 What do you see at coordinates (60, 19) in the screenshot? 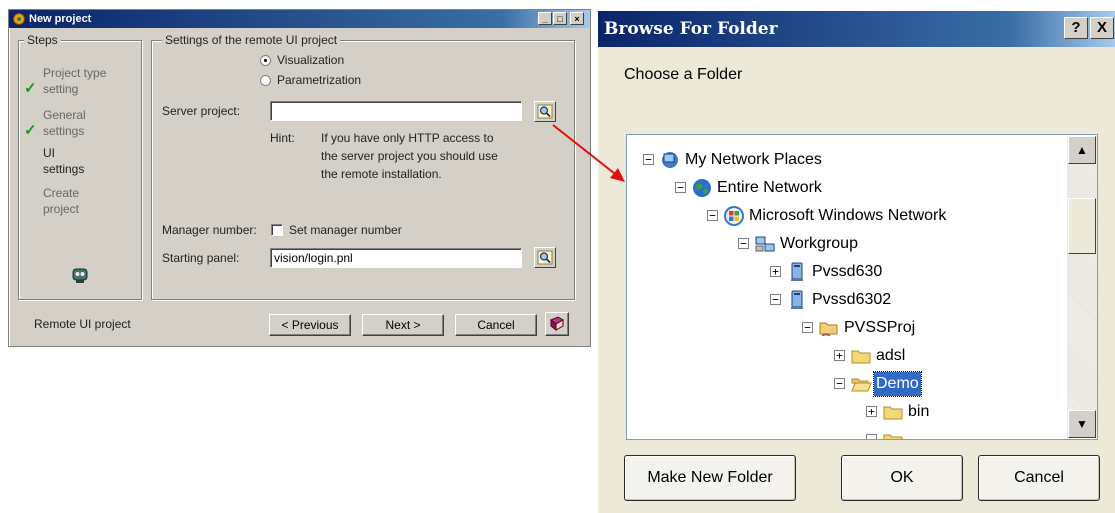
I see `window-title: New project` at bounding box center [60, 19].